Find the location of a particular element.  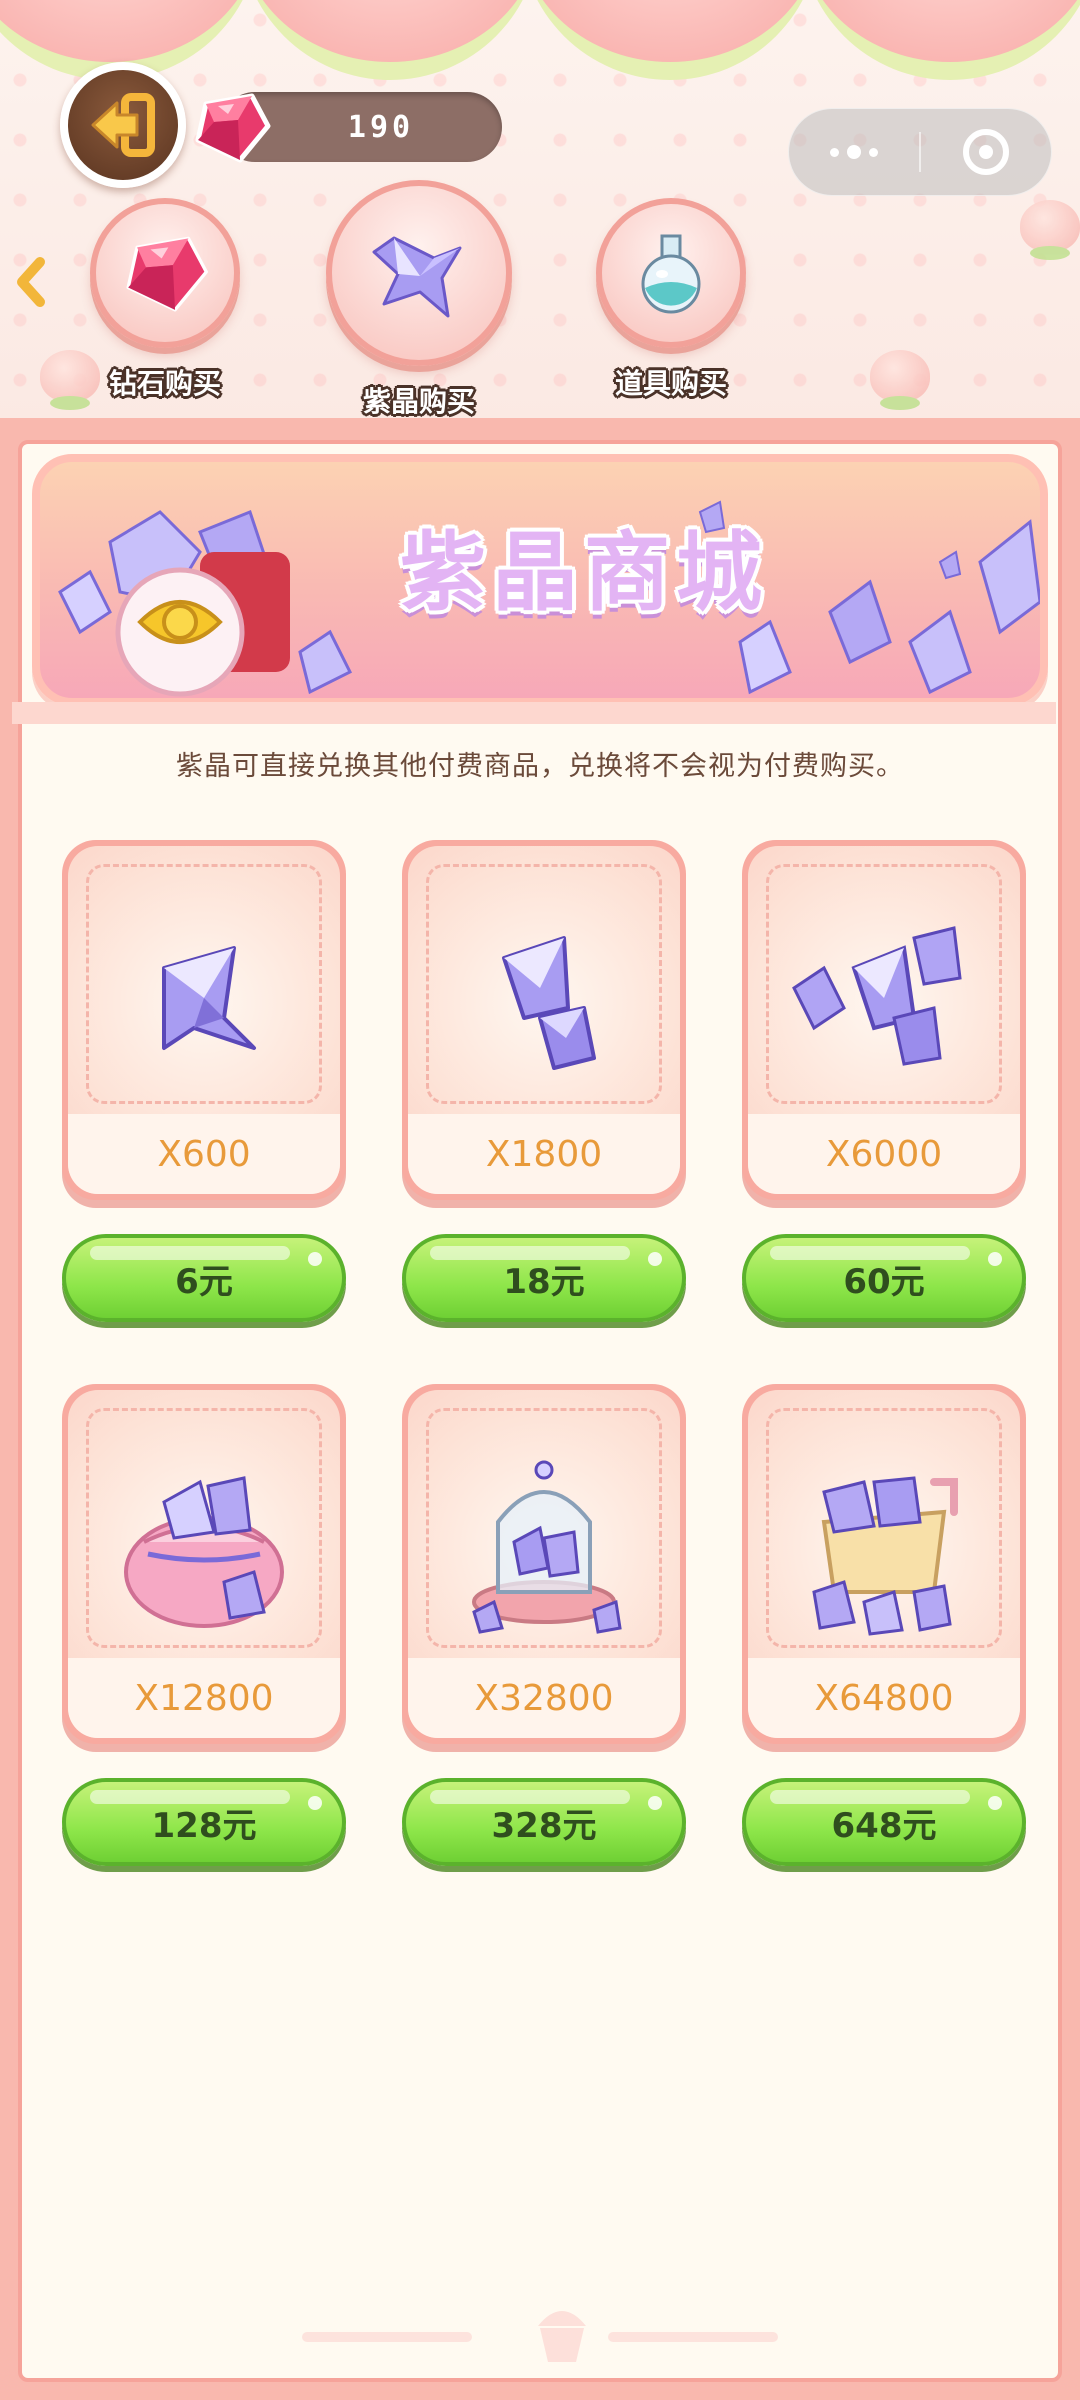

product-card: X600 is located at coordinates (204, 1024).